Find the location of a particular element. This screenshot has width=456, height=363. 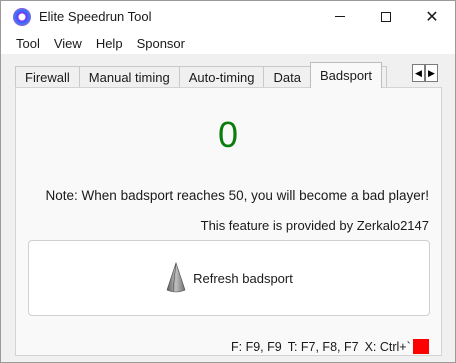

chevron-left-icon: ◀ is located at coordinates (418, 72).